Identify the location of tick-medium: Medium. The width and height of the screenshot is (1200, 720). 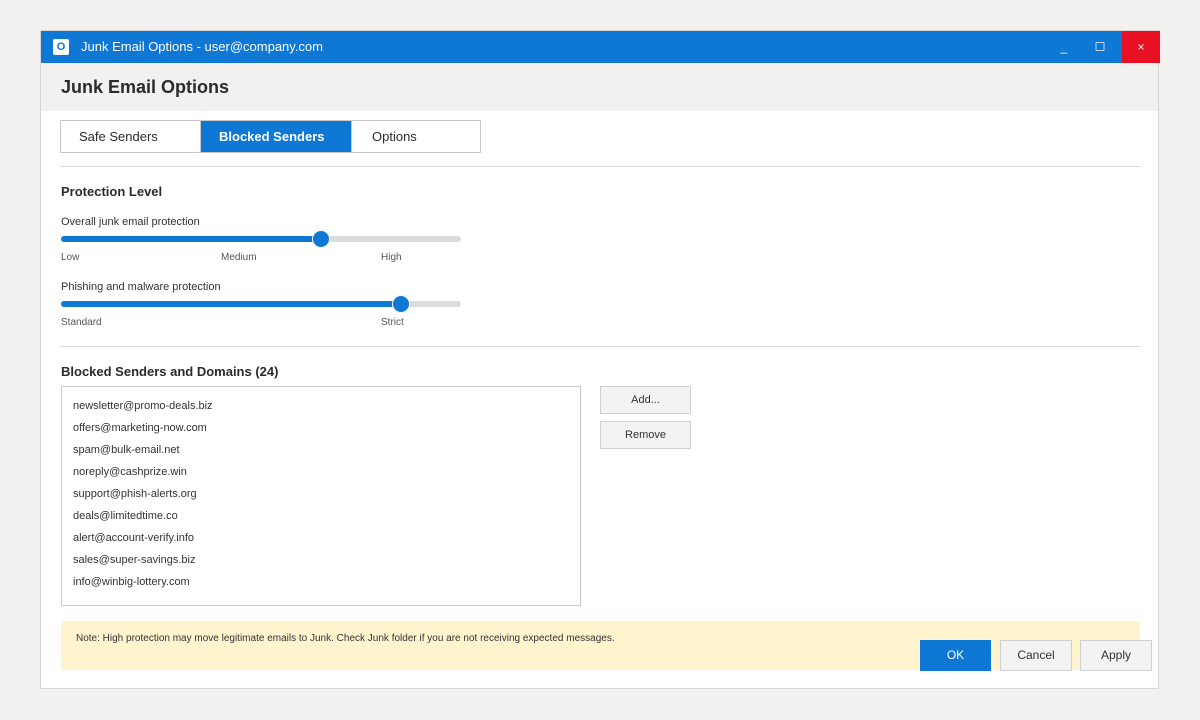
(239, 257).